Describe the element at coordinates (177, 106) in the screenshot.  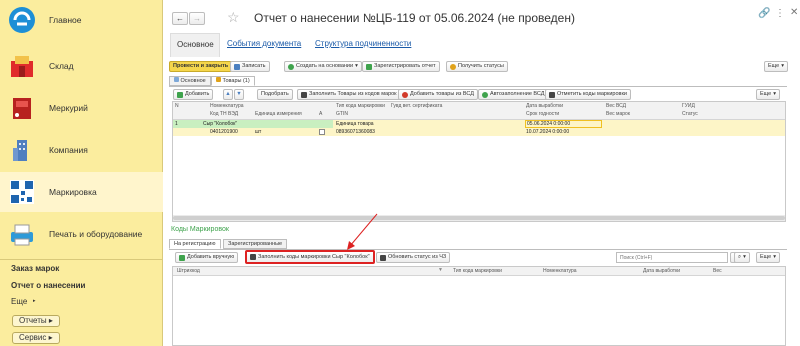
I see `col-n: N` at that location.